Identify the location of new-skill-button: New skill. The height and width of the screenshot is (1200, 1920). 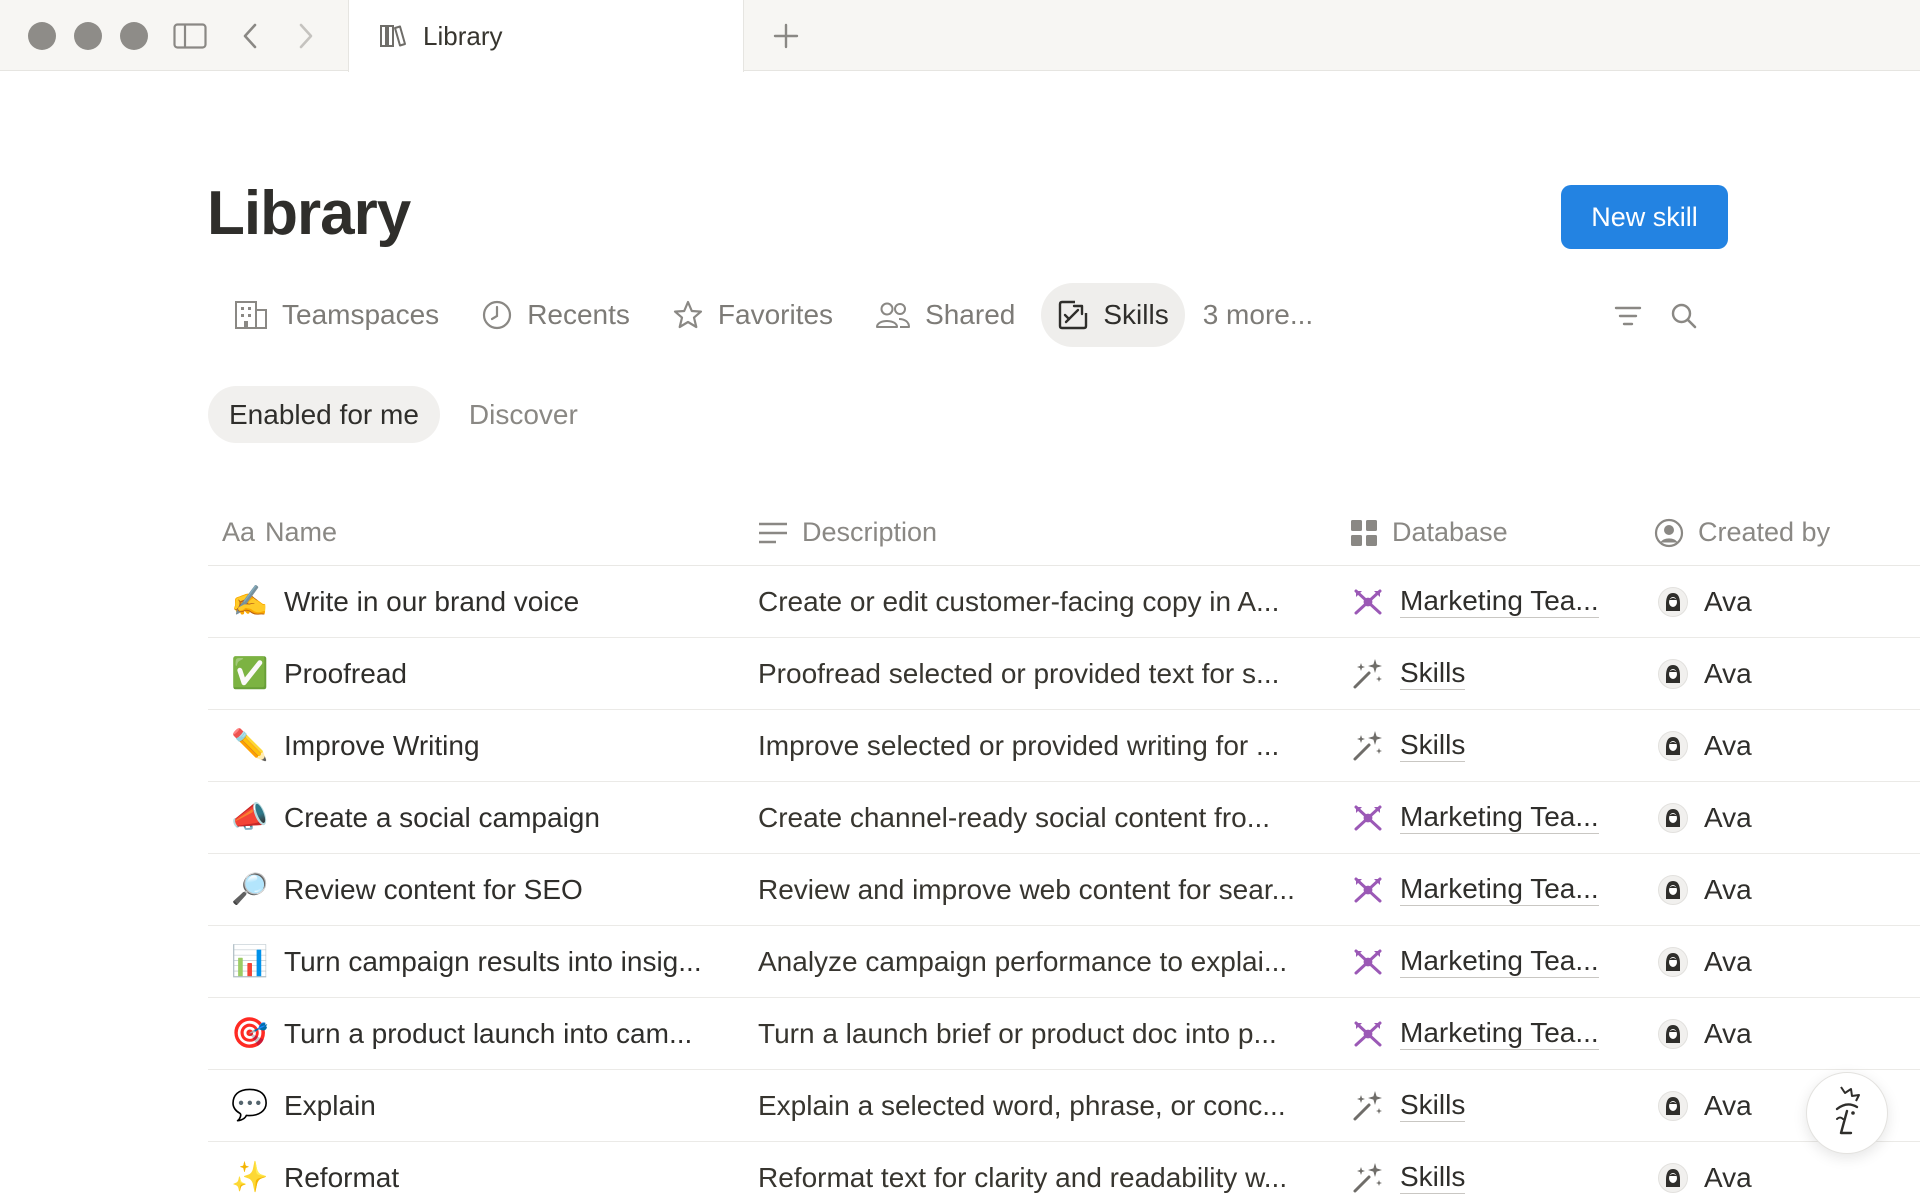
(1644, 217).